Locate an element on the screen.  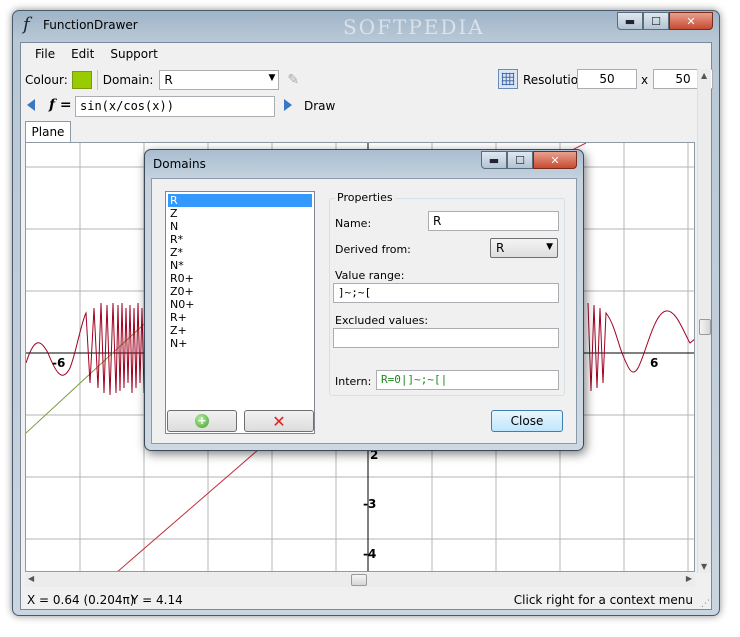
y-coordinate-readout: Y = 4.14 is located at coordinates (157, 600).